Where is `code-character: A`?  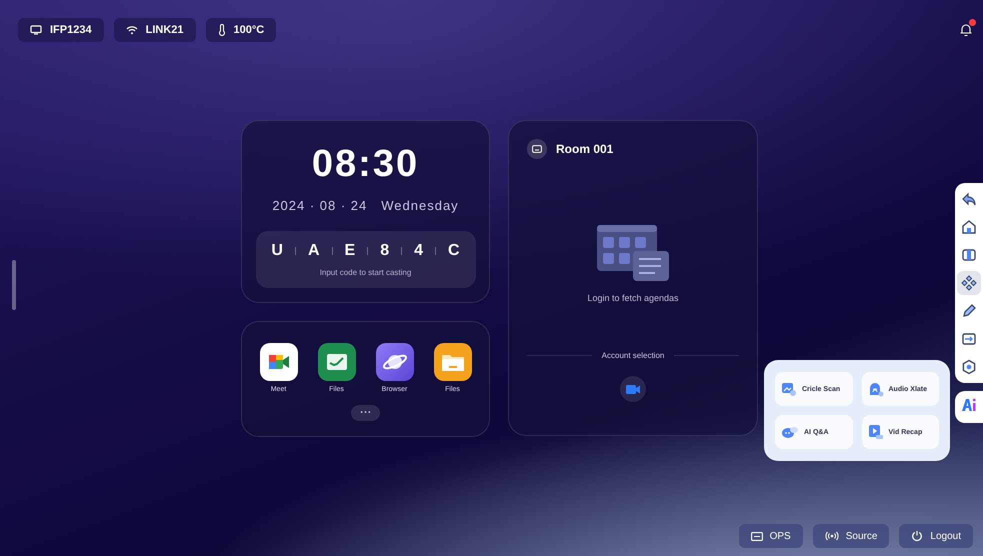
code-character: A is located at coordinates (314, 251).